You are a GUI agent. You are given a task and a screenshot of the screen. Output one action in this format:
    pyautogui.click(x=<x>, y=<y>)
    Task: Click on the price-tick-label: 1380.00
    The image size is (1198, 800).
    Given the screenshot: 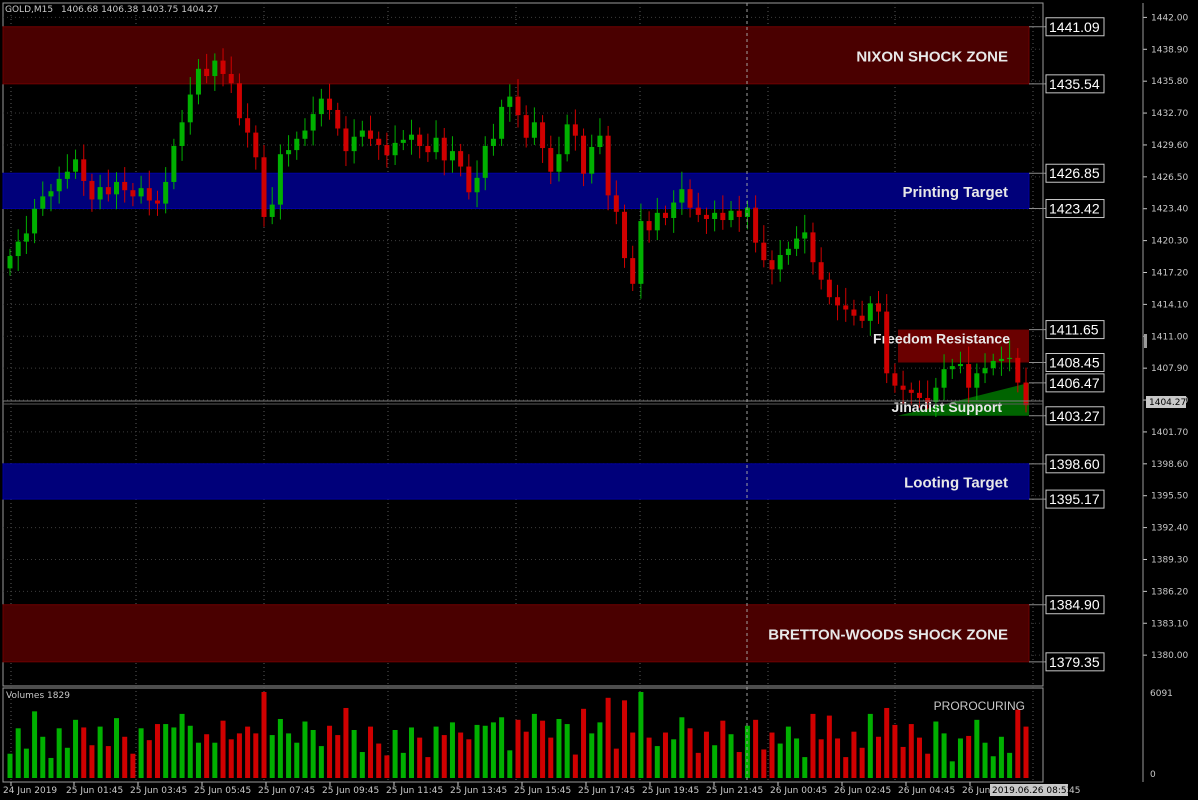 What is the action you would take?
    pyautogui.click(x=1169, y=656)
    